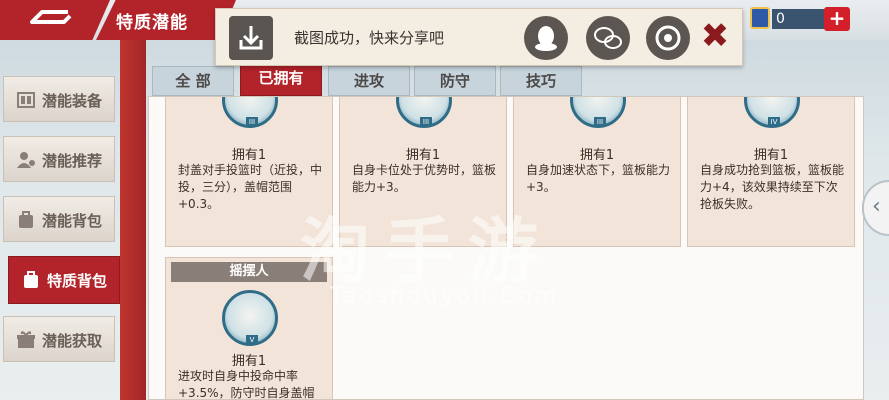  Describe the element at coordinates (369, 81) in the screenshot. I see `tab-offense: 进攻` at that location.